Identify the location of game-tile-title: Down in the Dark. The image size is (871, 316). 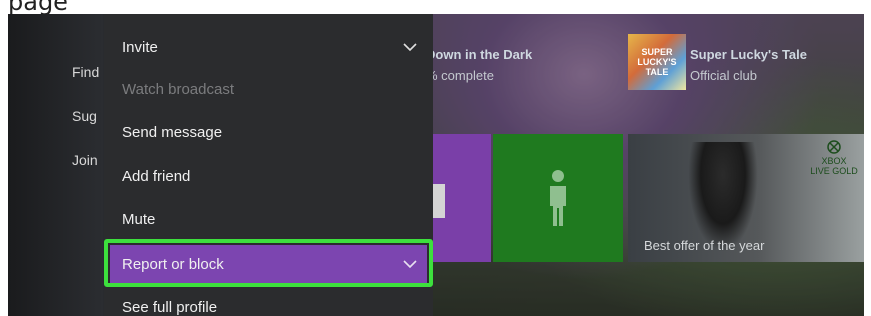
(479, 54).